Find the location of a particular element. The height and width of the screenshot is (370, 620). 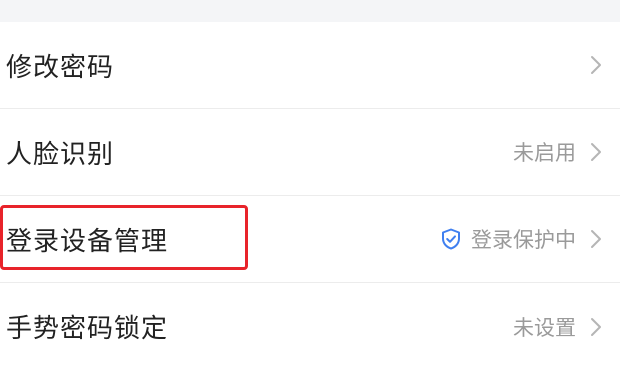

settings-item-value: 未设置 is located at coordinates (544, 327).